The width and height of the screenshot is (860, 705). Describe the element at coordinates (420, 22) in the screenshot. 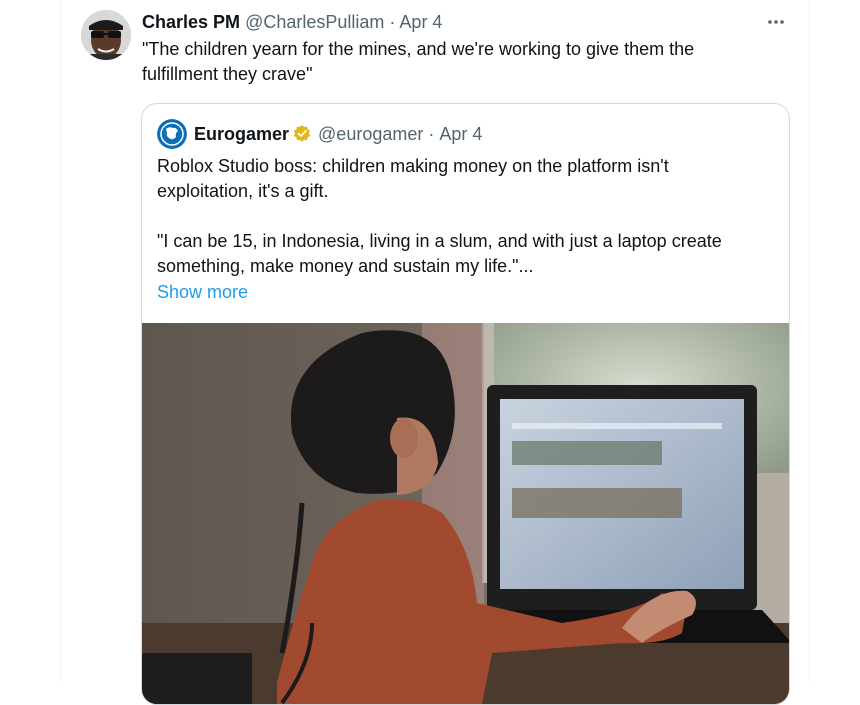

I see `tweet-date: Apr 4` at that location.